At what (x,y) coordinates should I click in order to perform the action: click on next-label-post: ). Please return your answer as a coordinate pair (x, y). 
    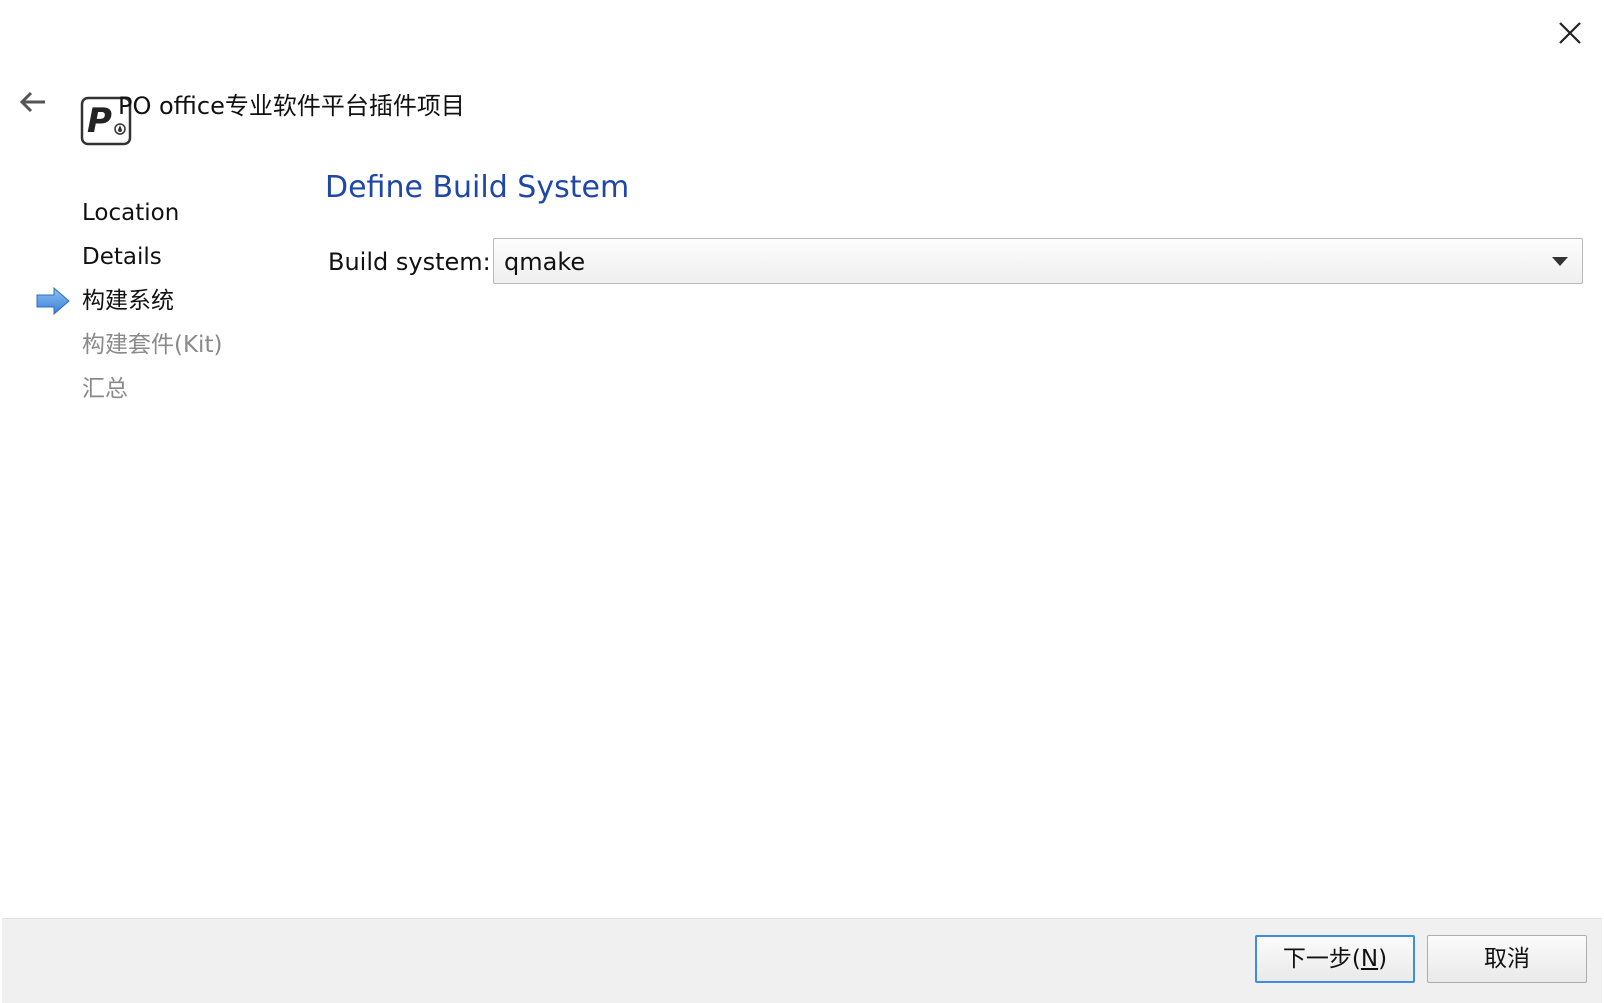
    Looking at the image, I should click on (1383, 959).